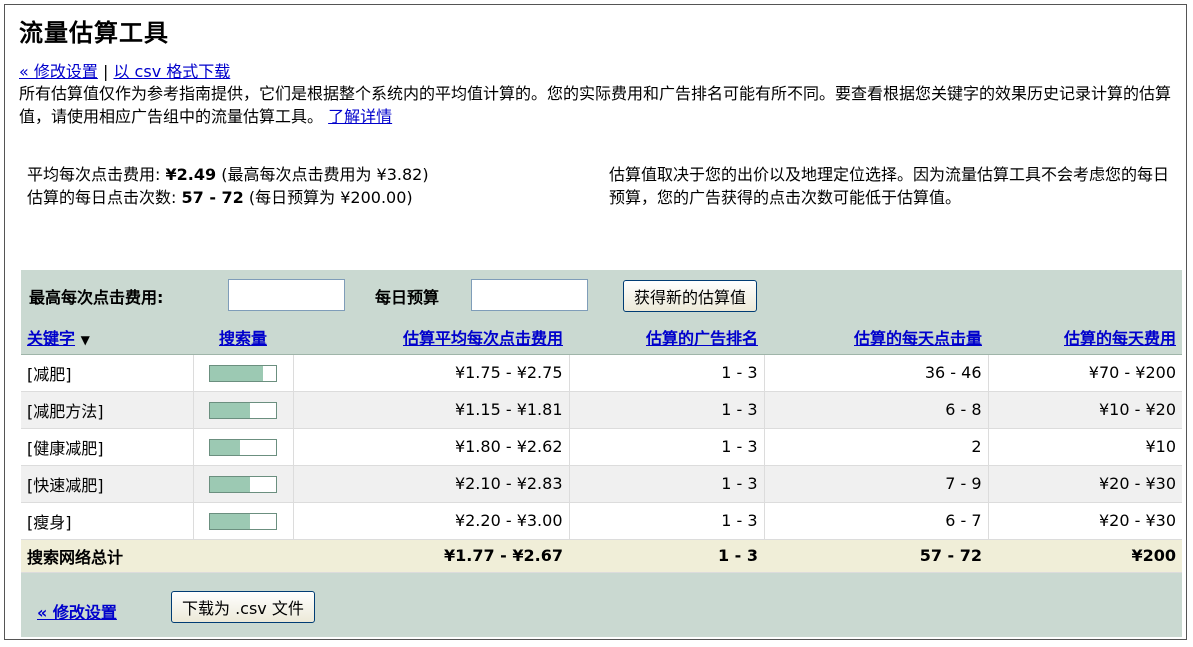 This screenshot has height=647, width=1193. Describe the element at coordinates (171, 71) in the screenshot. I see `download-csv-link: 以 csv 格式下载` at that location.